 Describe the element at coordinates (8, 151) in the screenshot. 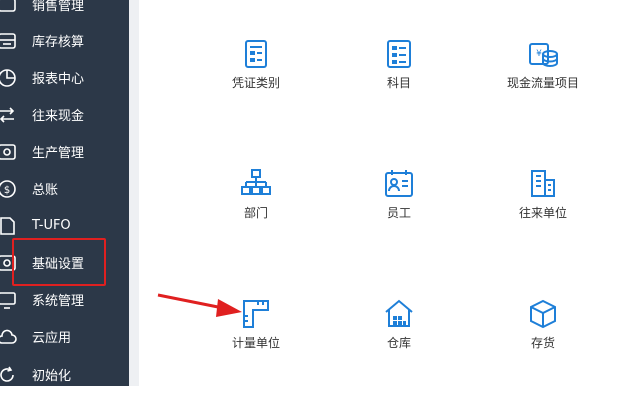

I see `production-icon` at that location.